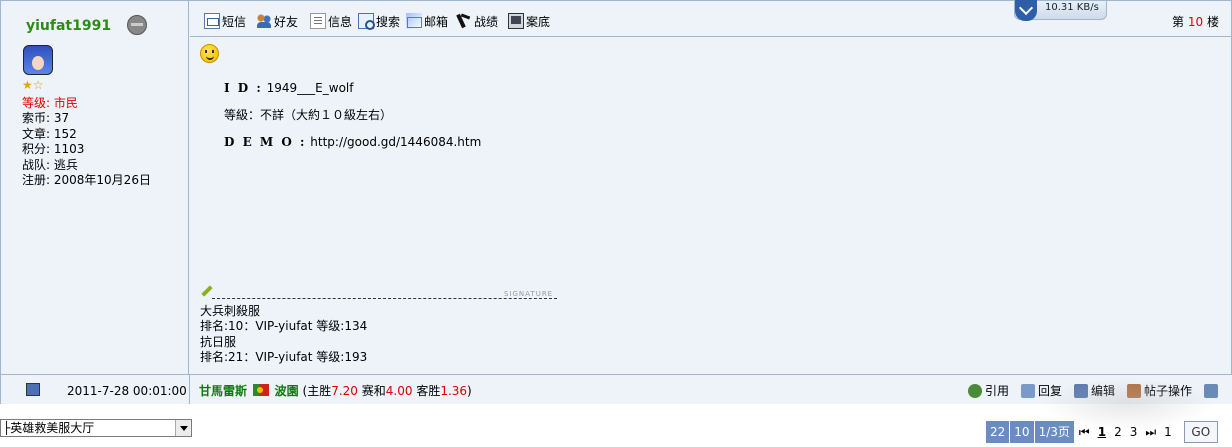 The image size is (1232, 447). Describe the element at coordinates (189, 390) in the screenshot. I see `footer-divider` at that location.